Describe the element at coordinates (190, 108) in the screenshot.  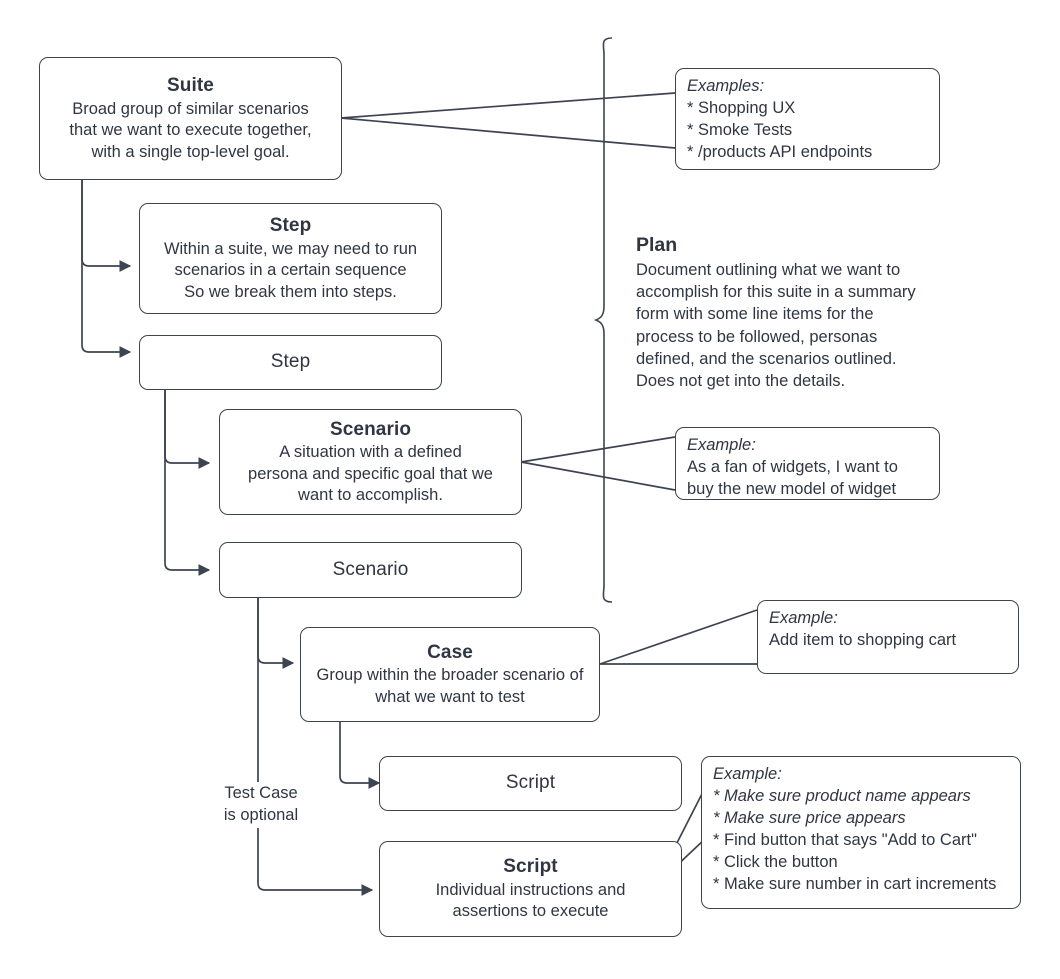
I see `node-suite-body-line-1: Broad group of similar scenarios` at that location.